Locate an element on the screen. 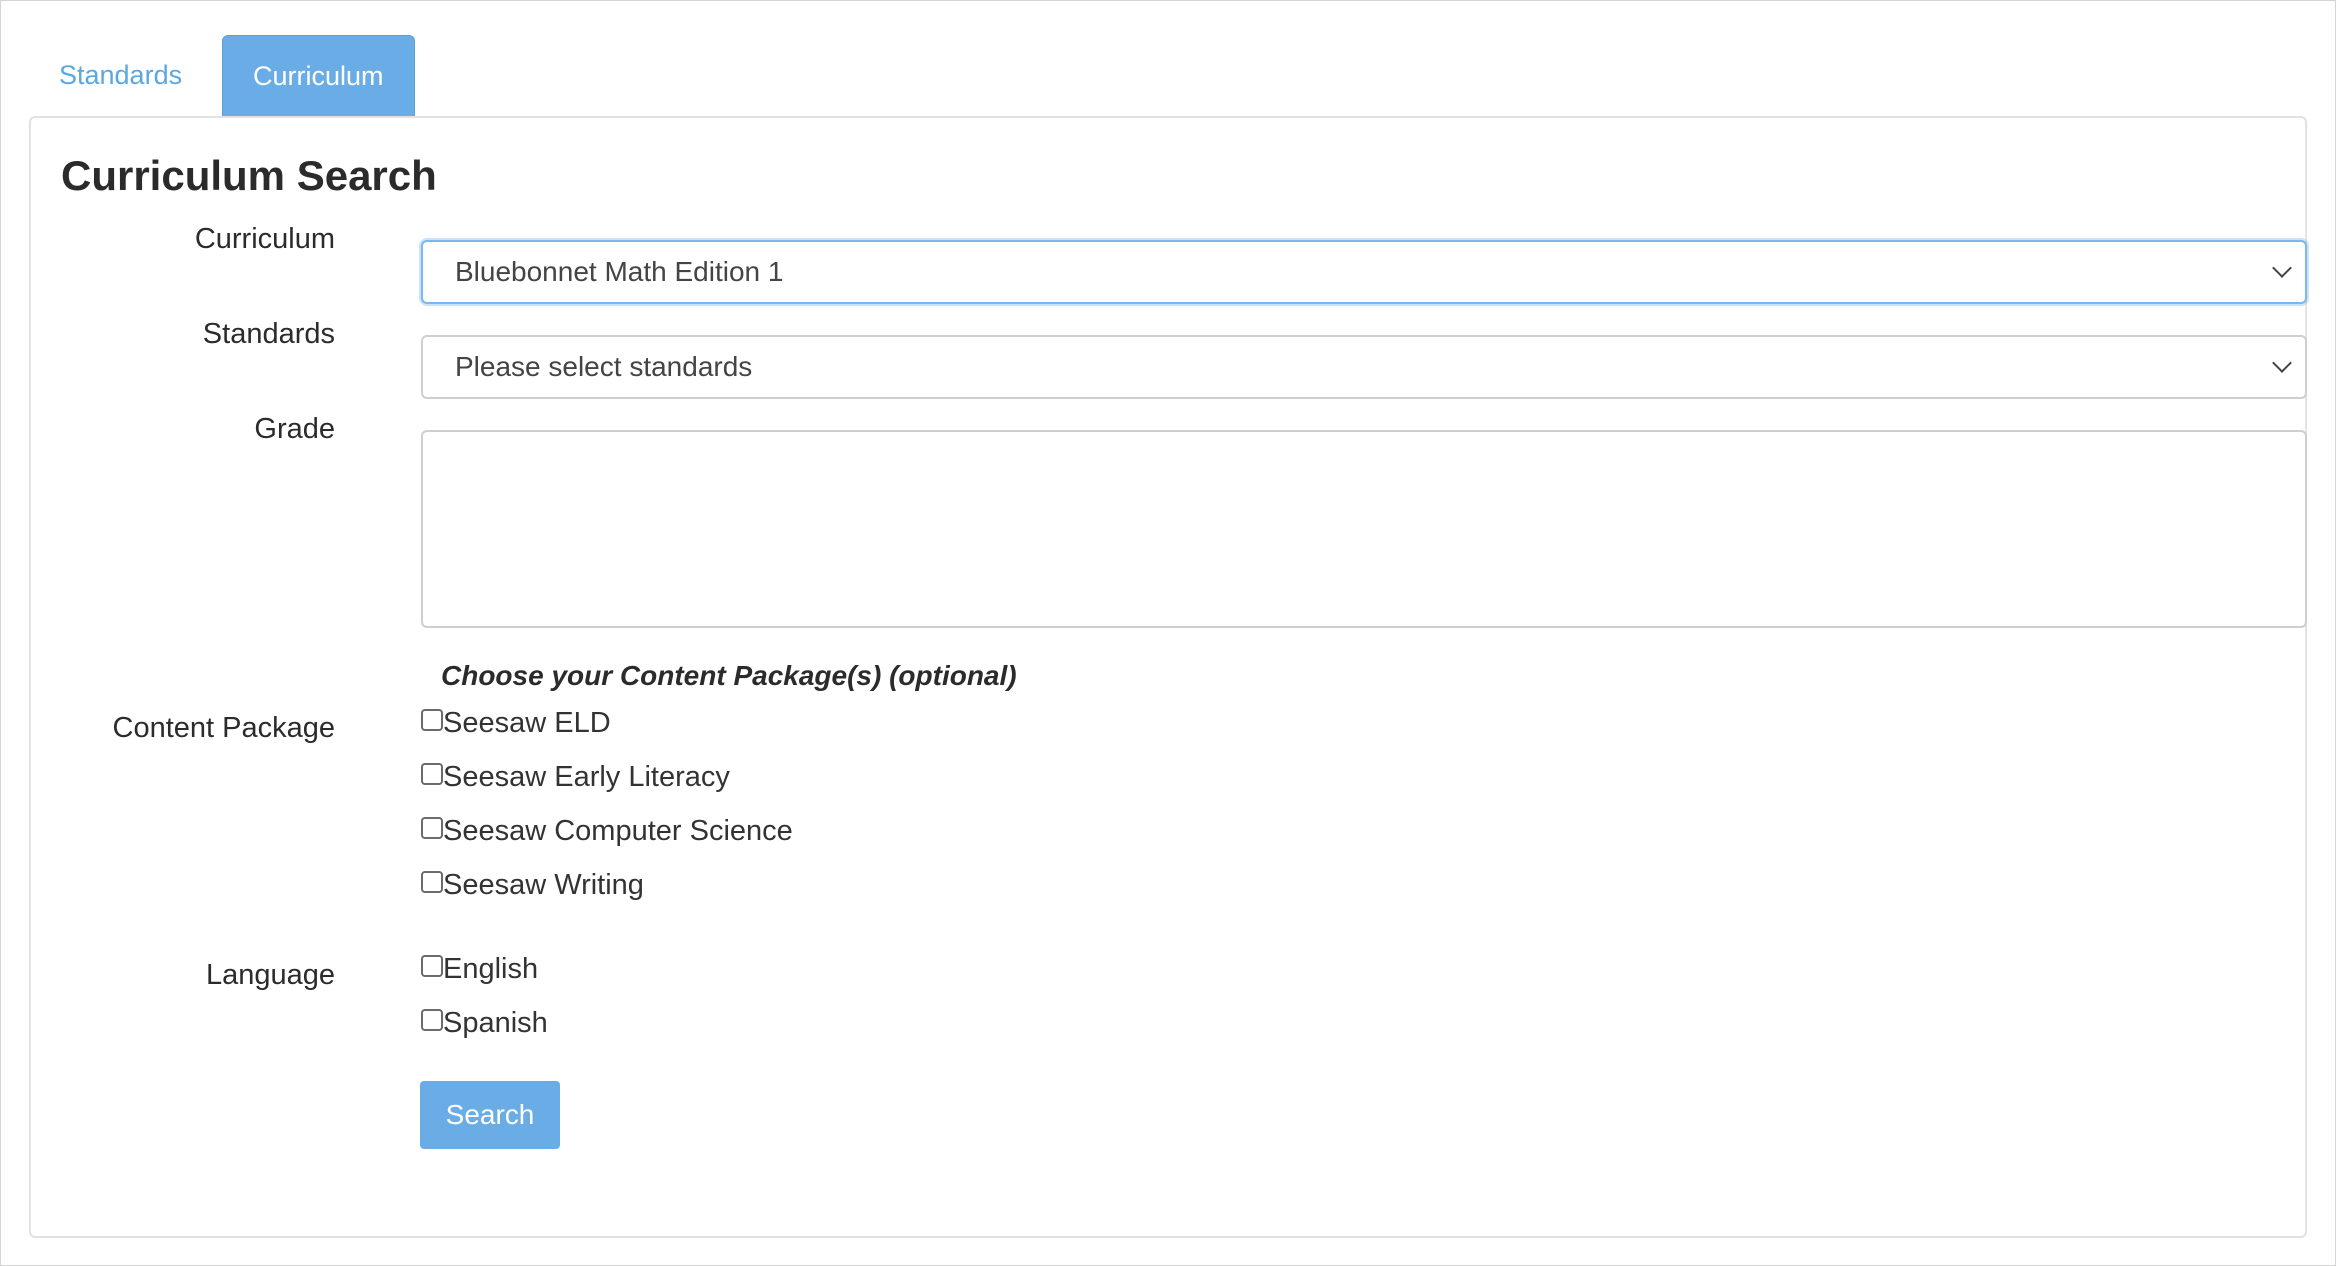 This screenshot has height=1266, width=2336. curriculum-select: Bluebonnet Math Edition 1 is located at coordinates (1364, 272).